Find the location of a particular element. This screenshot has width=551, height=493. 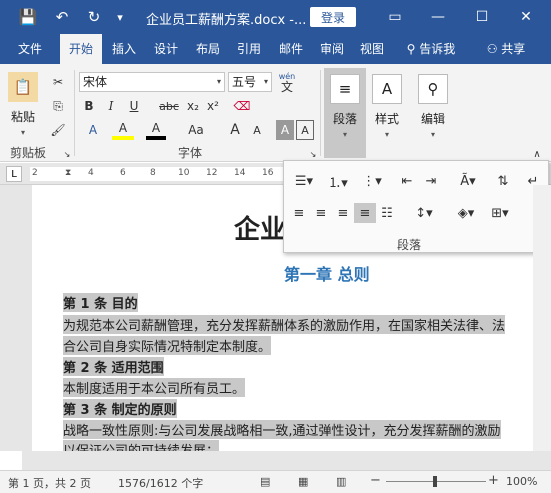

italic-button: I is located at coordinates (111, 106).